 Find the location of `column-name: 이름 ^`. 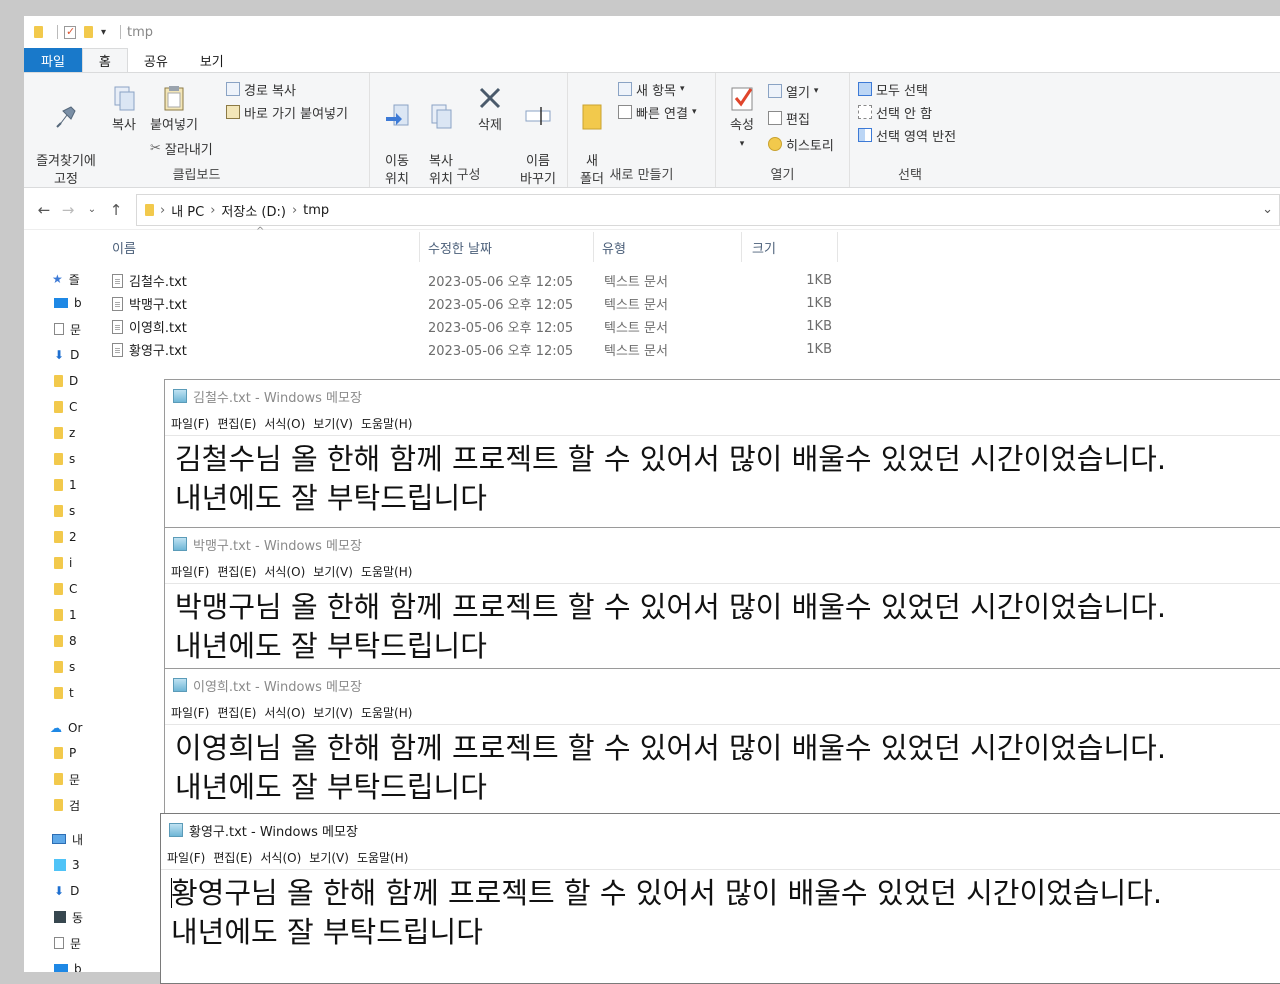

column-name: 이름 ^ is located at coordinates (264, 244).